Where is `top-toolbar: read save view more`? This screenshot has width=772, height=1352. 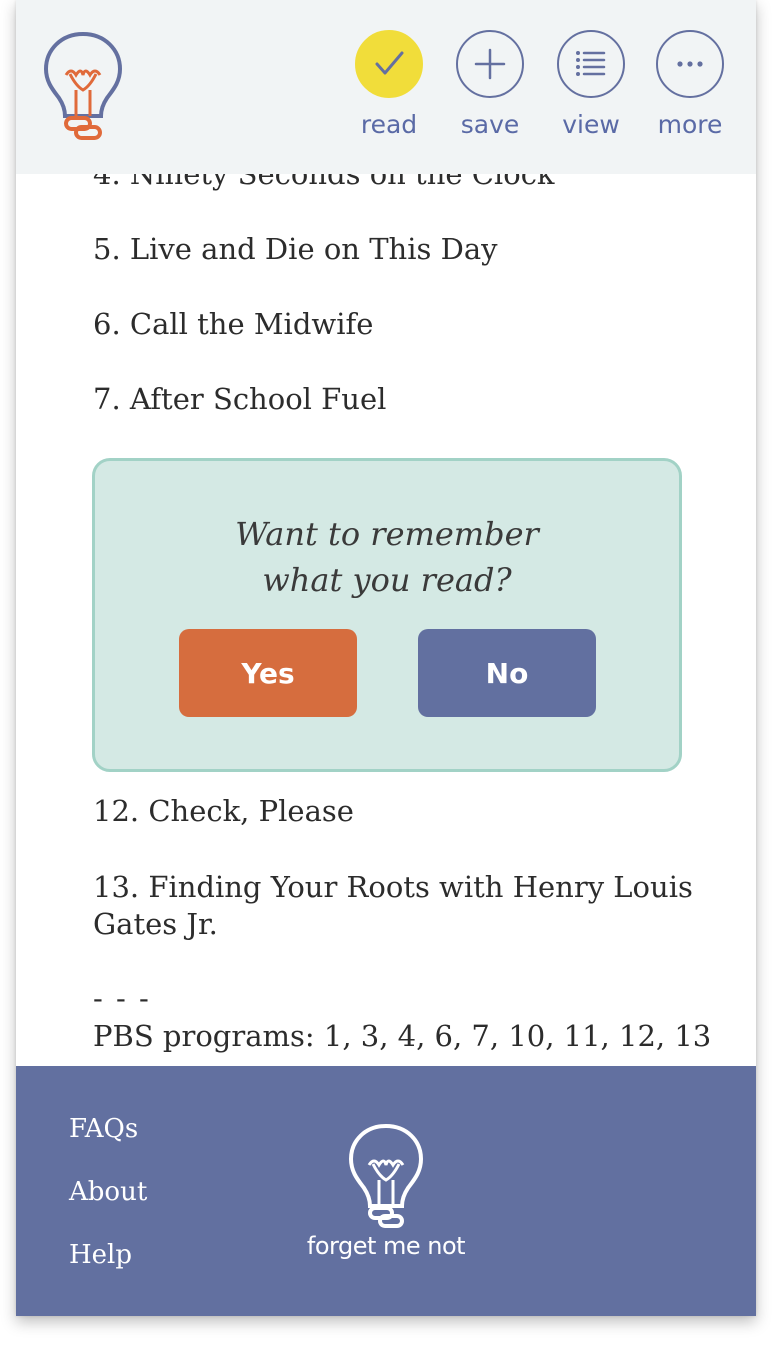
top-toolbar: read save view more is located at coordinates (386, 87).